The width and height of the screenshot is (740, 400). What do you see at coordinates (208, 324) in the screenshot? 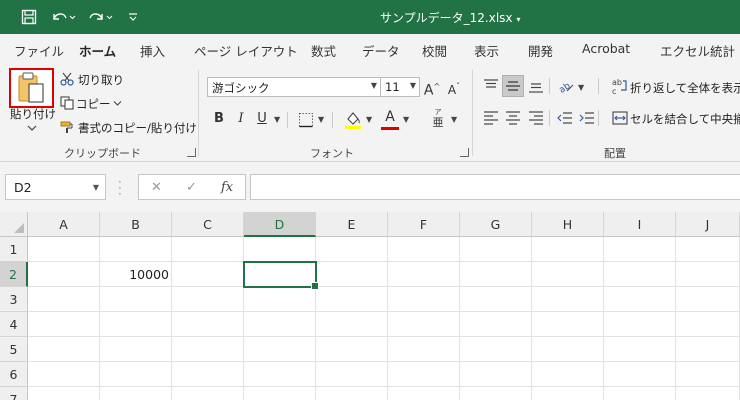
I see `cell-c4` at bounding box center [208, 324].